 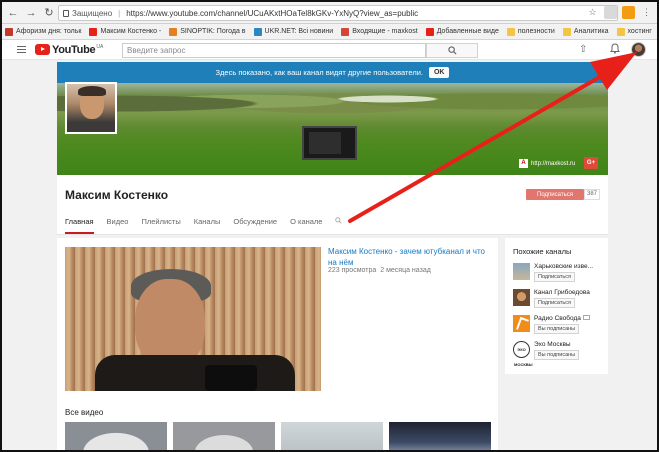 What do you see at coordinates (193, 319) in the screenshot?
I see `featured-video-thumbnail` at bounding box center [193, 319].